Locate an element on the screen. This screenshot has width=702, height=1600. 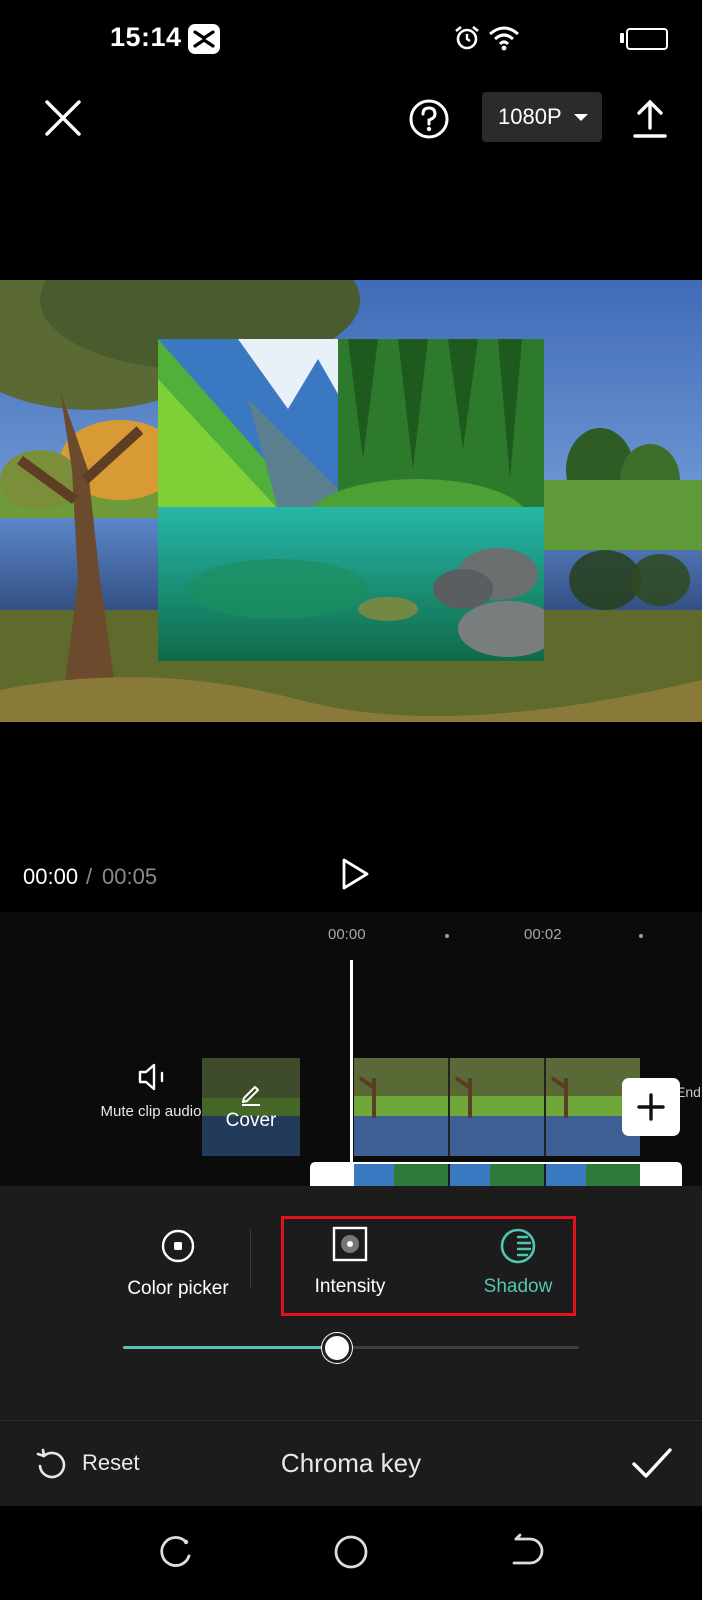
playhead is located at coordinates (351, 1073).